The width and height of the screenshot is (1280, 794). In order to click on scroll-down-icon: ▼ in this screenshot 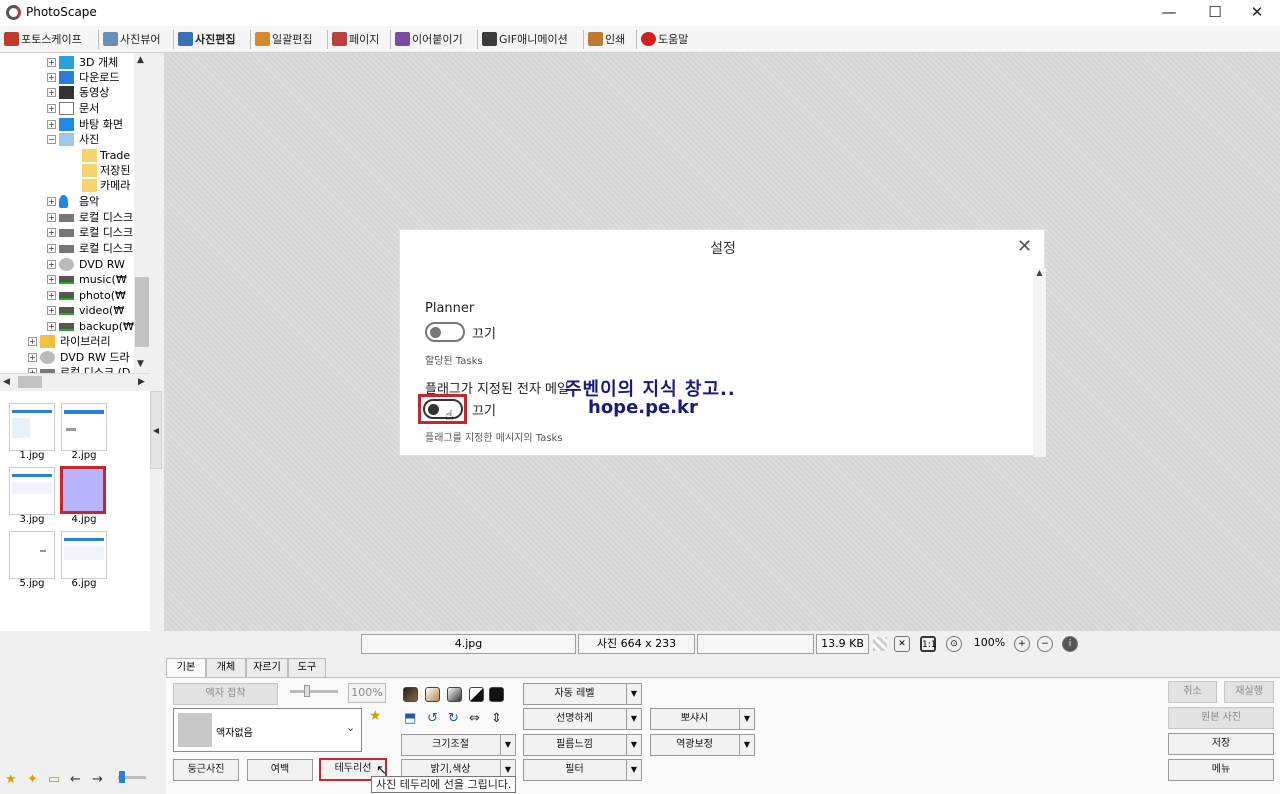, I will do `click(140, 364)`.